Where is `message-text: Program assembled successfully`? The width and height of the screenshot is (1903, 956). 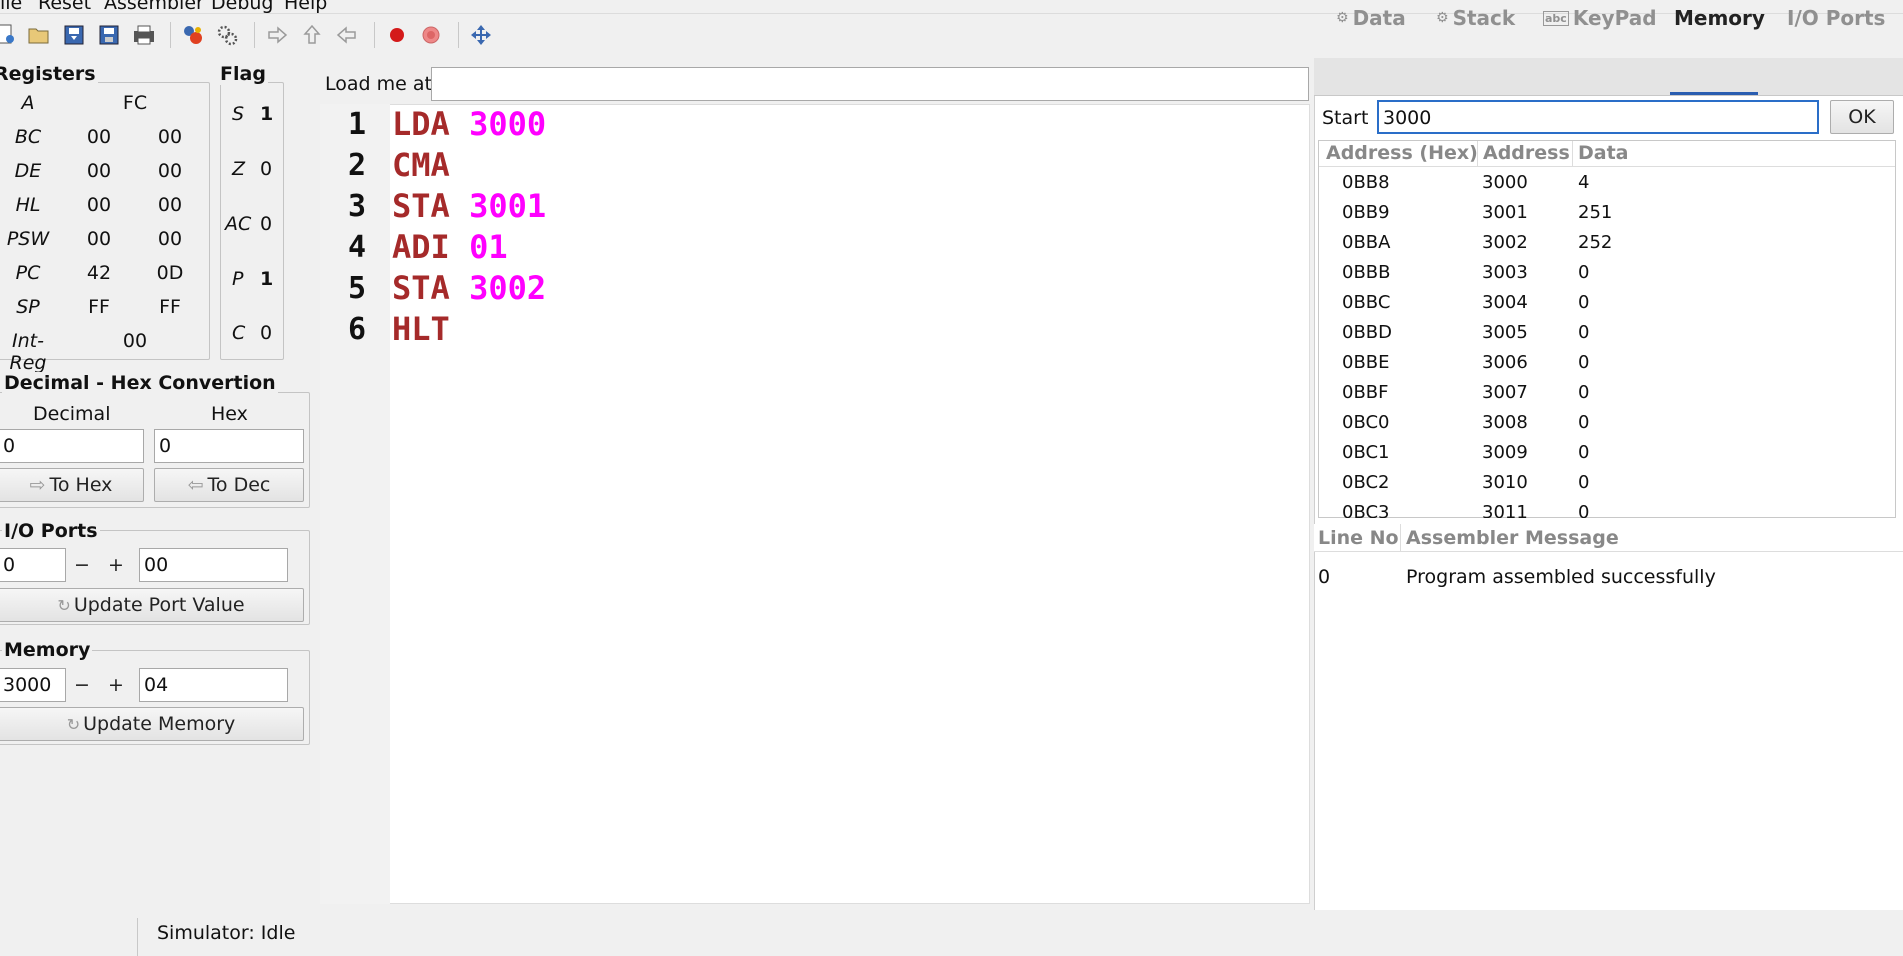 message-text: Program assembled successfully is located at coordinates (1561, 577).